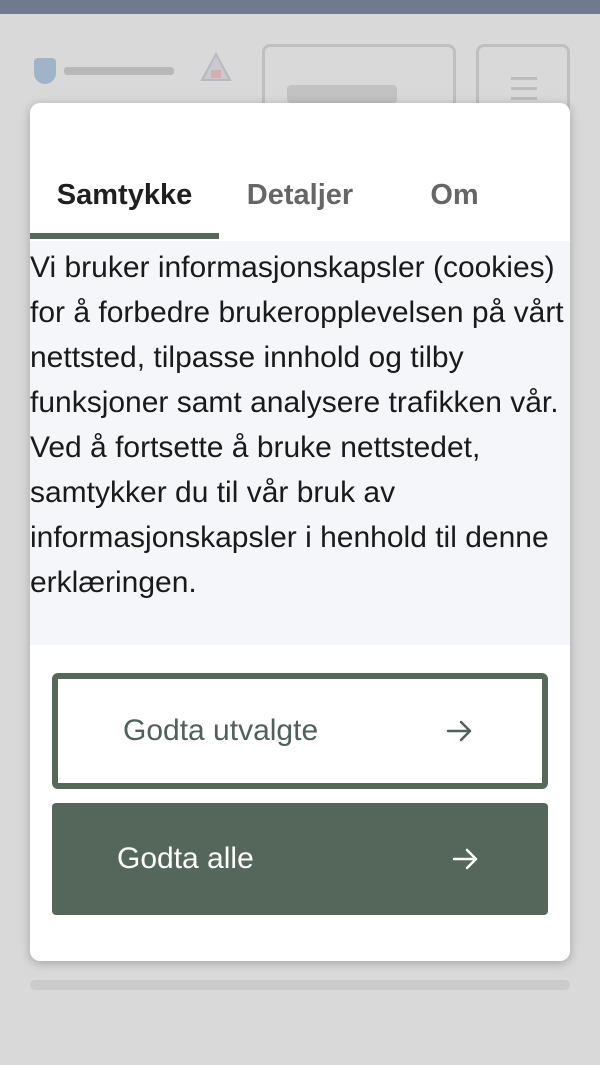 Image resolution: width=600 pixels, height=1065 pixels. I want to click on logo-text-placeholder, so click(119, 71).